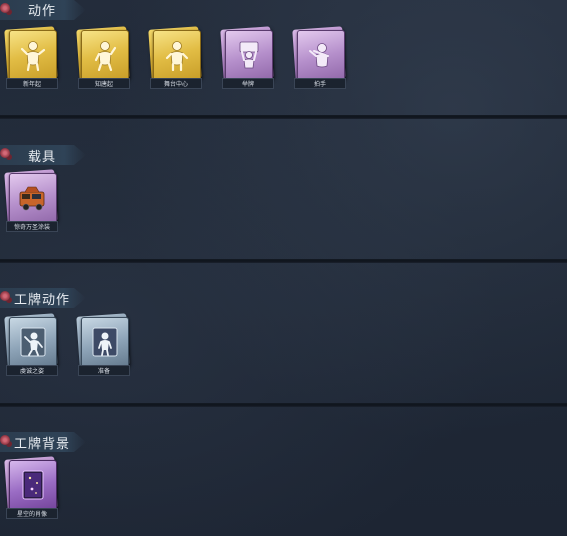 This screenshot has width=567, height=536. I want to click on vehicle-icon, so click(32, 198).